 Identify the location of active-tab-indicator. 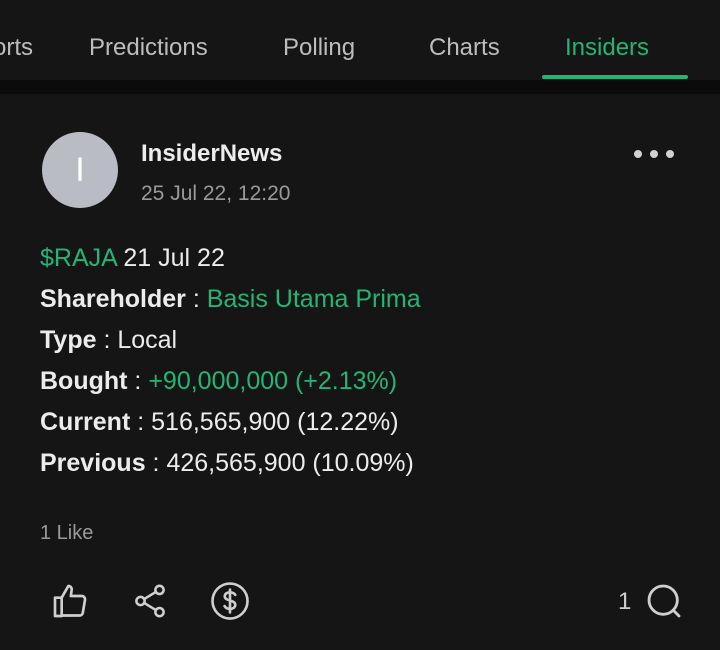
(615, 77).